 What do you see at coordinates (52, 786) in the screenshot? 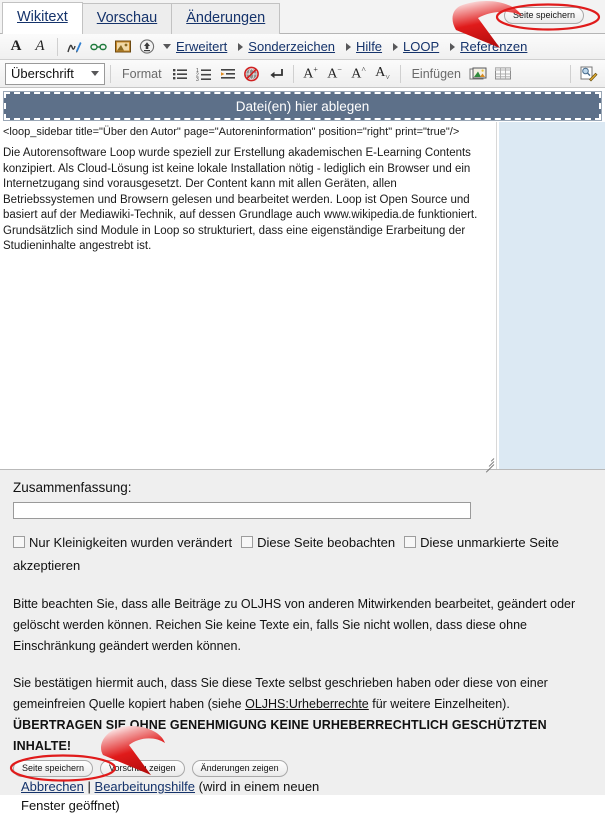
I see `cancel-link: Abbrechen` at bounding box center [52, 786].